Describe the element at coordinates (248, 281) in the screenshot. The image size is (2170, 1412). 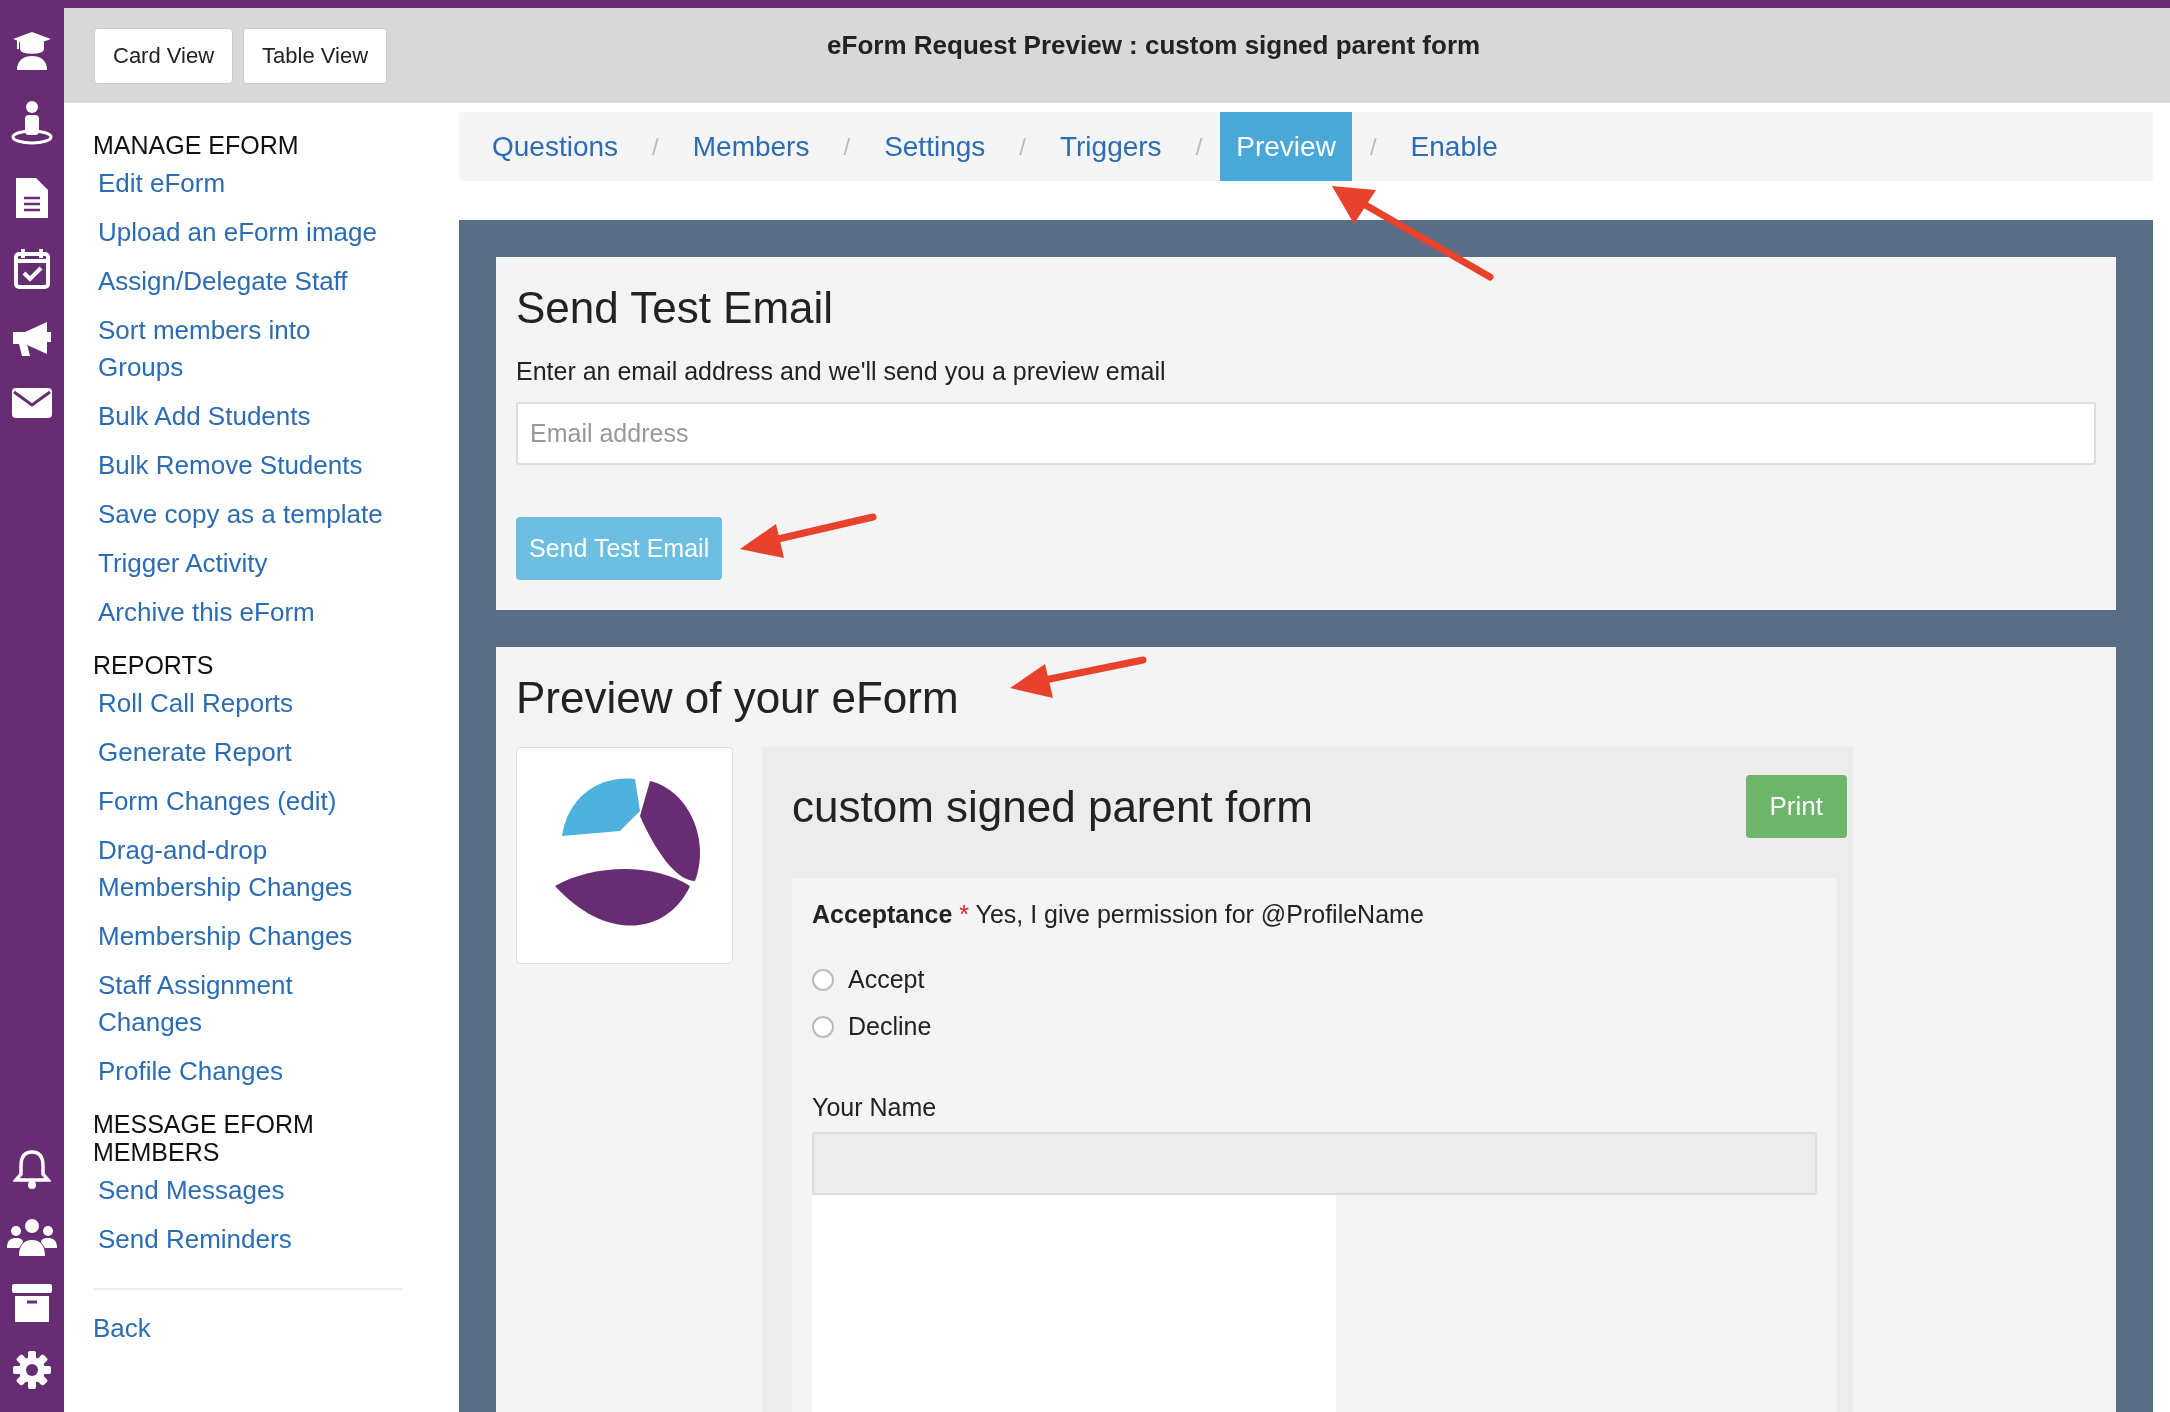
I see `sidebar-link: Assign/Delegate Staff` at that location.